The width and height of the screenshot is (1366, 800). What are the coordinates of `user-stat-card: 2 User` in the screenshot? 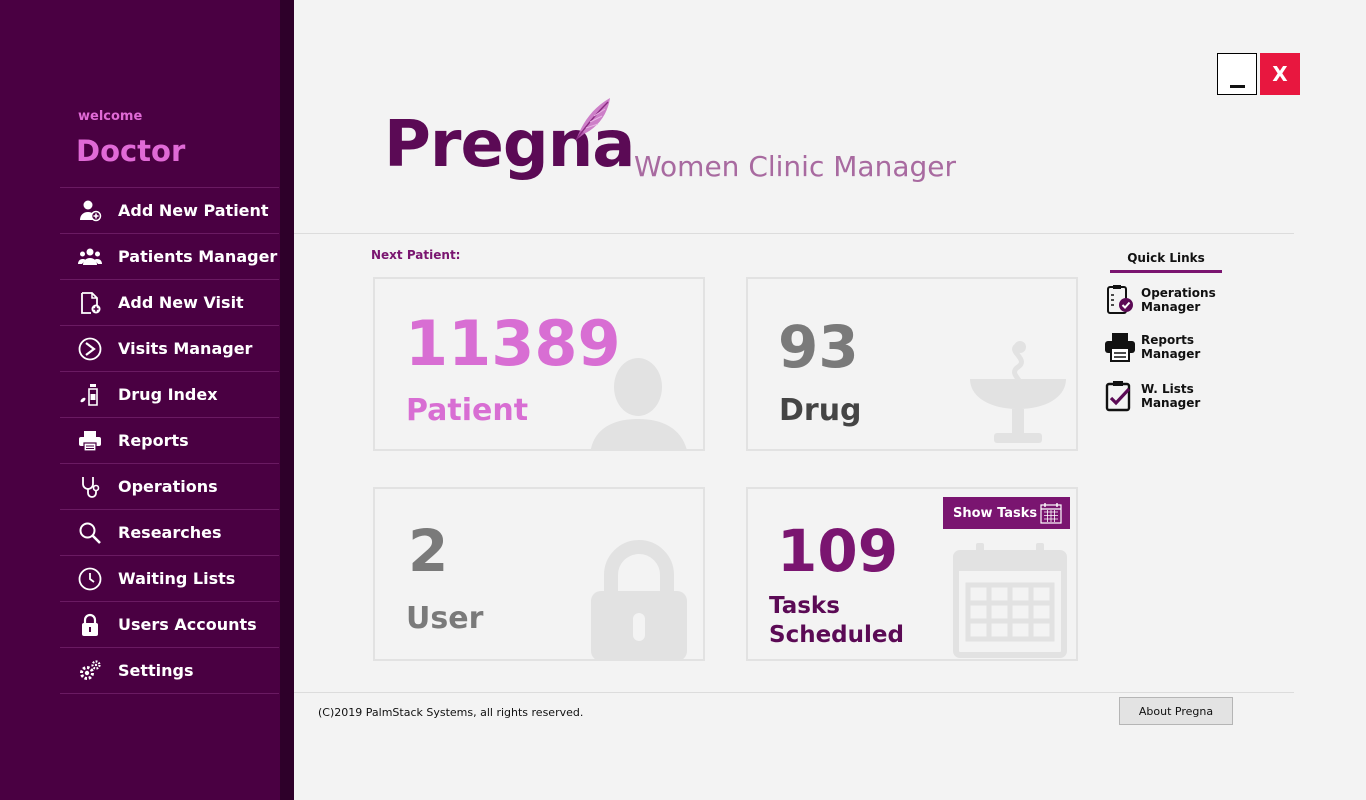 It's located at (539, 574).